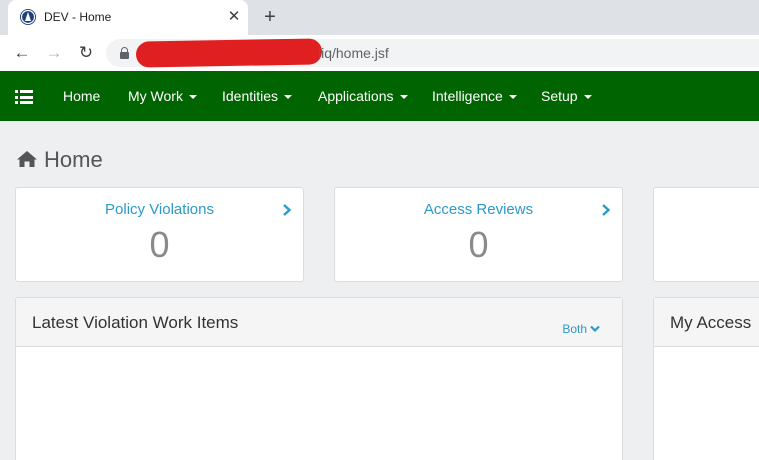  What do you see at coordinates (574, 329) in the screenshot?
I see `filter-label: Both` at bounding box center [574, 329].